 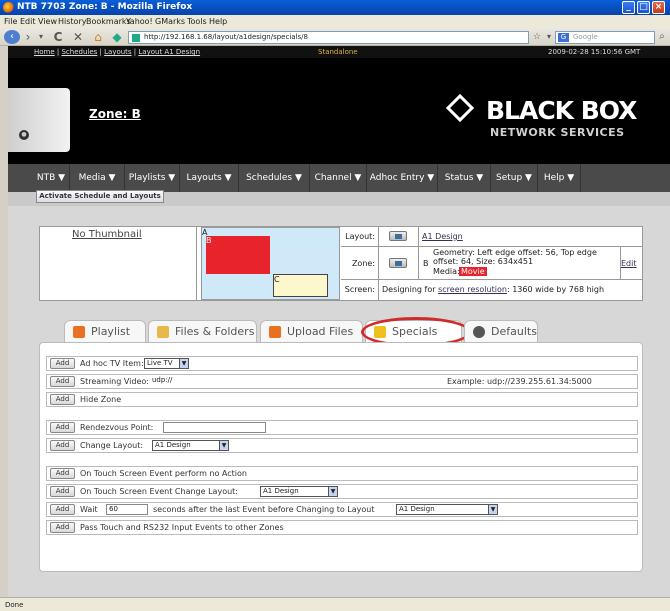 I want to click on change-layout-select: A1 Design ▼, so click(x=190, y=445).